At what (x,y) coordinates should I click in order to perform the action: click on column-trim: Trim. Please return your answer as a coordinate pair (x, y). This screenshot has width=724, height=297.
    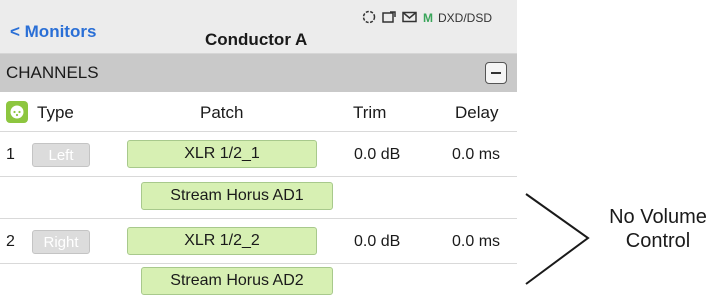
    Looking at the image, I should click on (370, 112).